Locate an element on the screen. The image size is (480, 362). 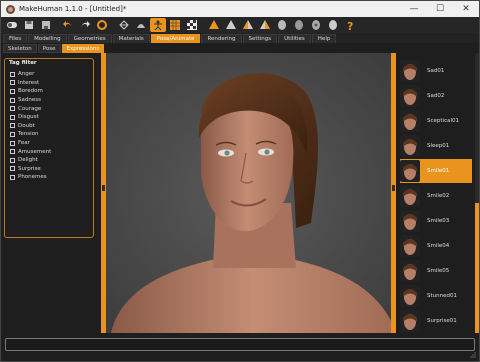
expression-item-smile03: Smile03 is located at coordinates (436, 221).